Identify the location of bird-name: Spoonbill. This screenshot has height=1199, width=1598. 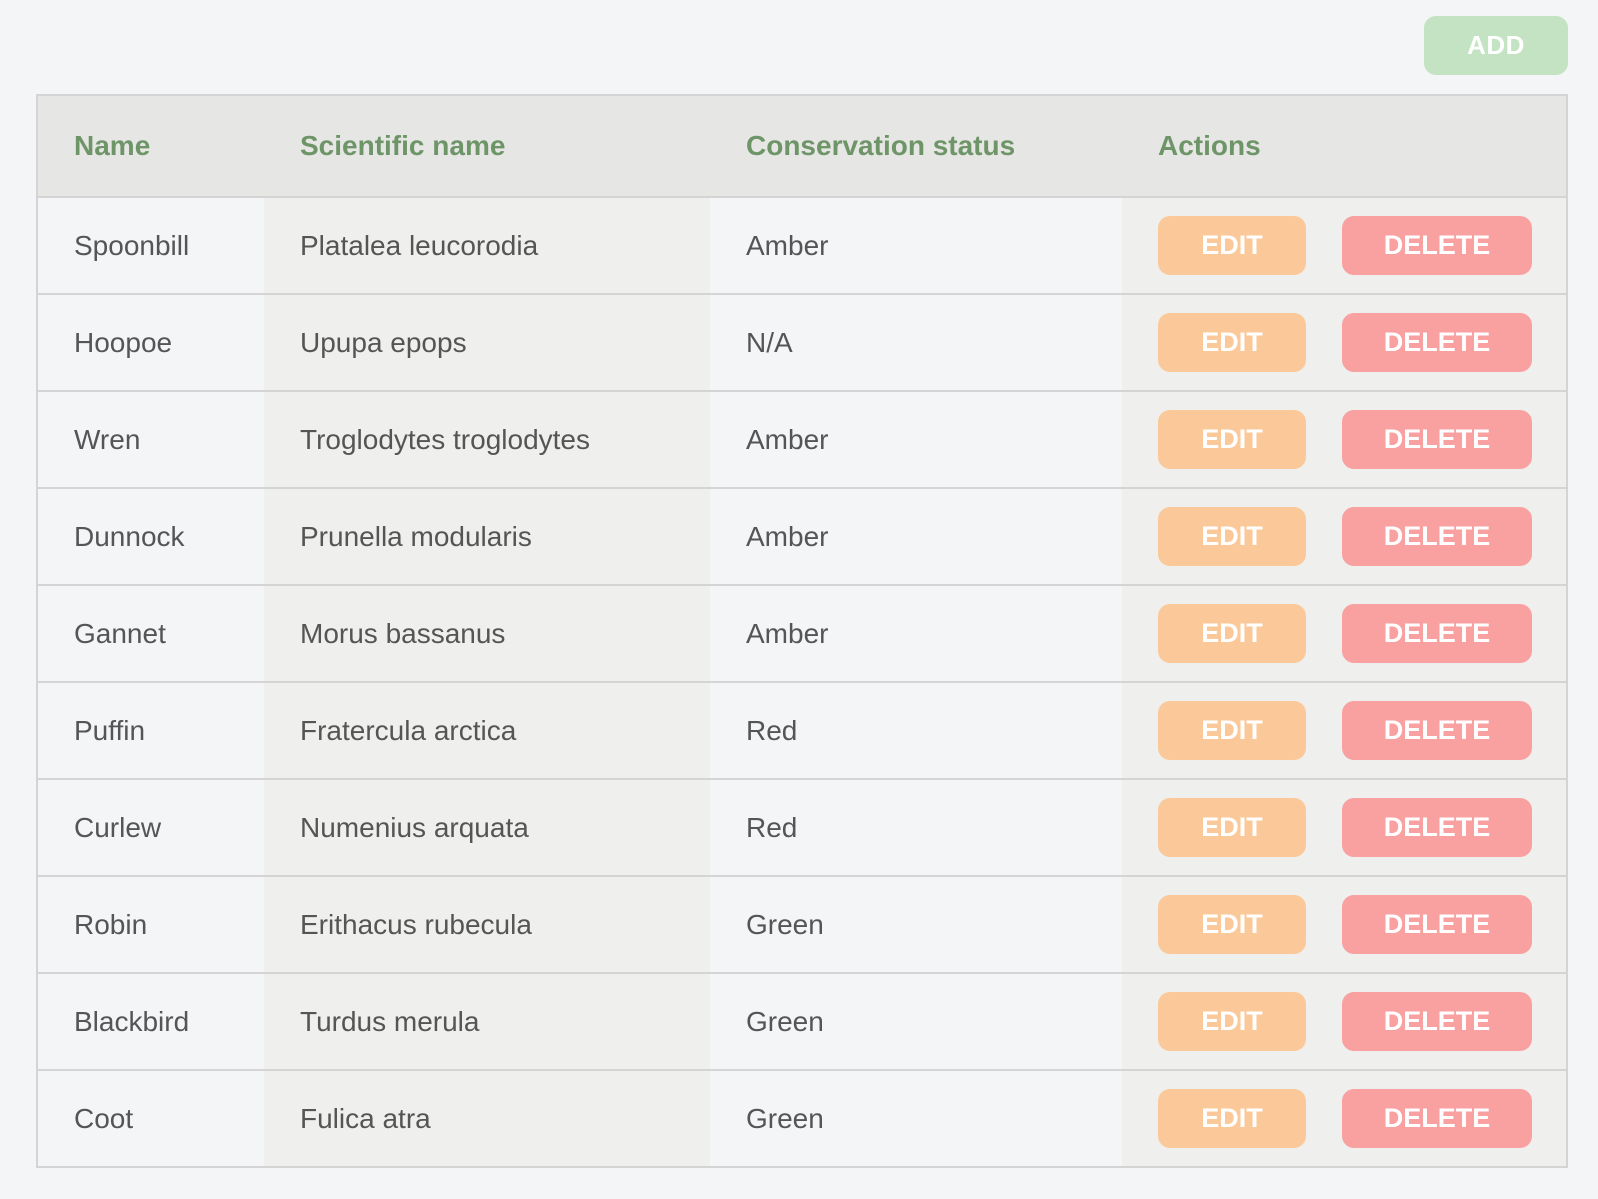
(150, 245).